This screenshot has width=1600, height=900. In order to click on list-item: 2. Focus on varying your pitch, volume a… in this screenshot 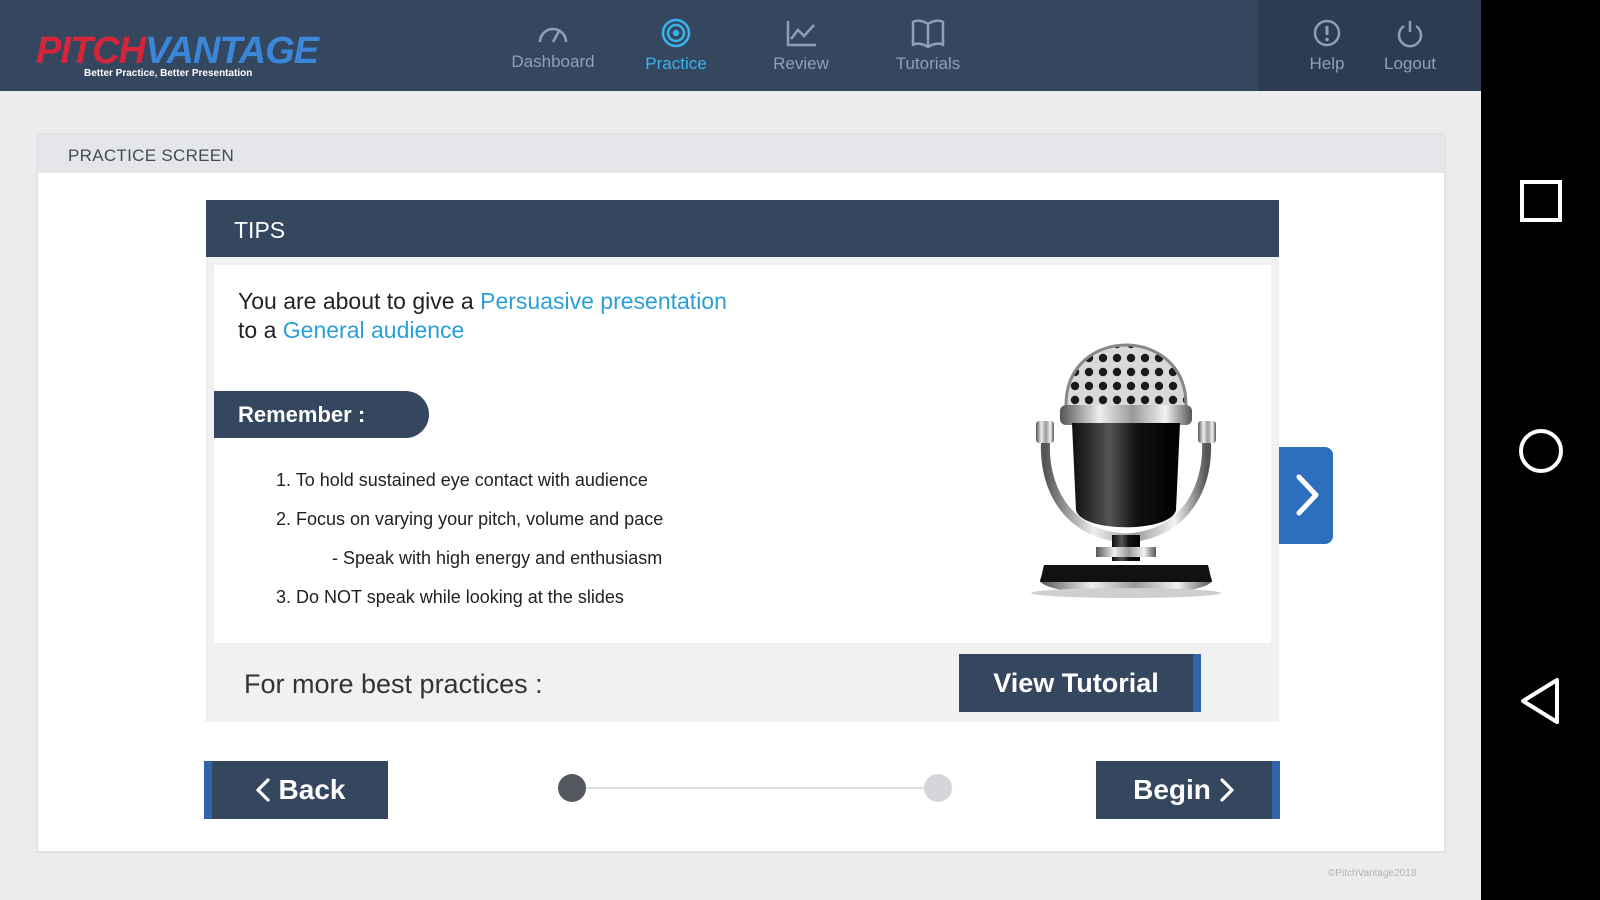, I will do `click(470, 519)`.